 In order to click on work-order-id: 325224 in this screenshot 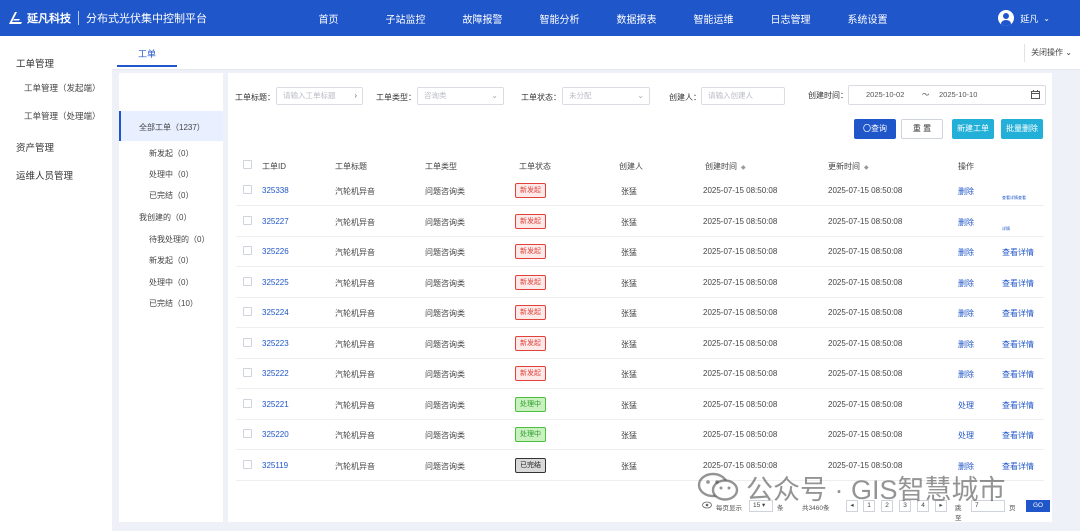, I will do `click(275, 312)`.